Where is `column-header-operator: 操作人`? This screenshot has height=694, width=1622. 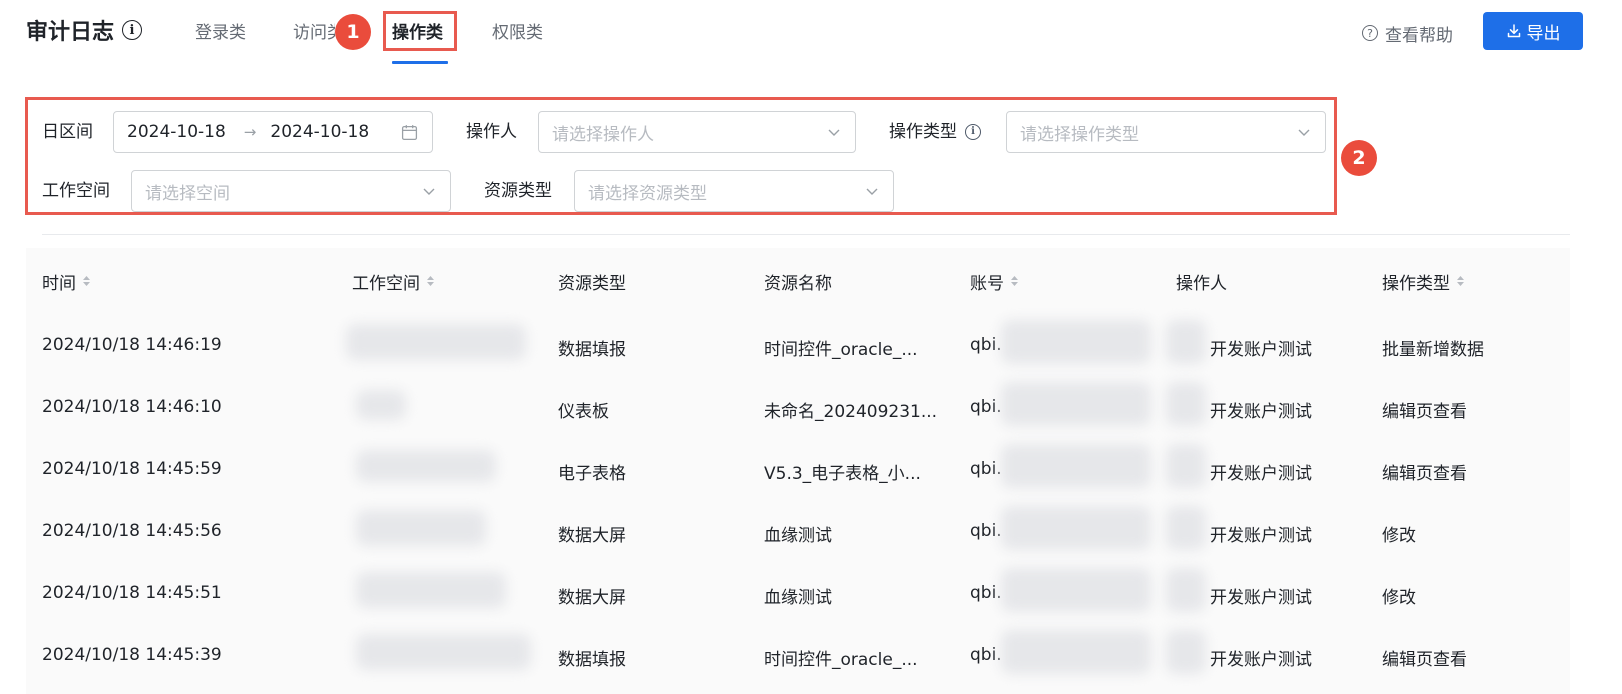
column-header-operator: 操作人 is located at coordinates (1201, 281).